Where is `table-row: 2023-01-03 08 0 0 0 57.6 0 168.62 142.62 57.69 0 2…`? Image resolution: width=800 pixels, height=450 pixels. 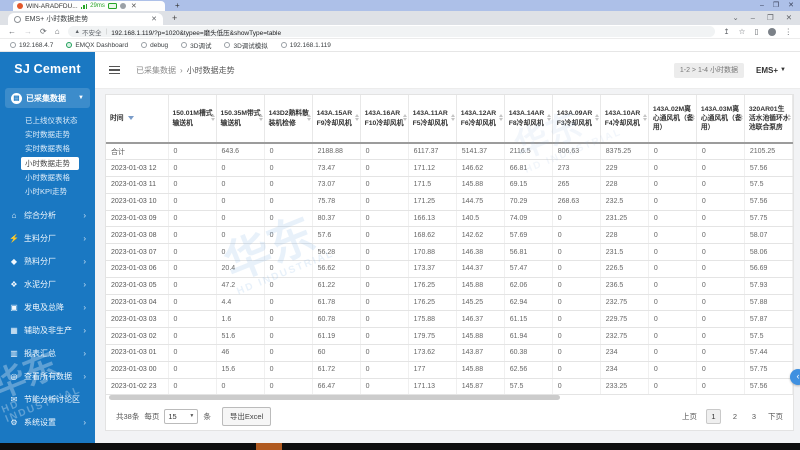 table-row: 2023-01-03 08 0 0 0 57.6 0 168.62 142.62 57.69 0 2… is located at coordinates (450, 235).